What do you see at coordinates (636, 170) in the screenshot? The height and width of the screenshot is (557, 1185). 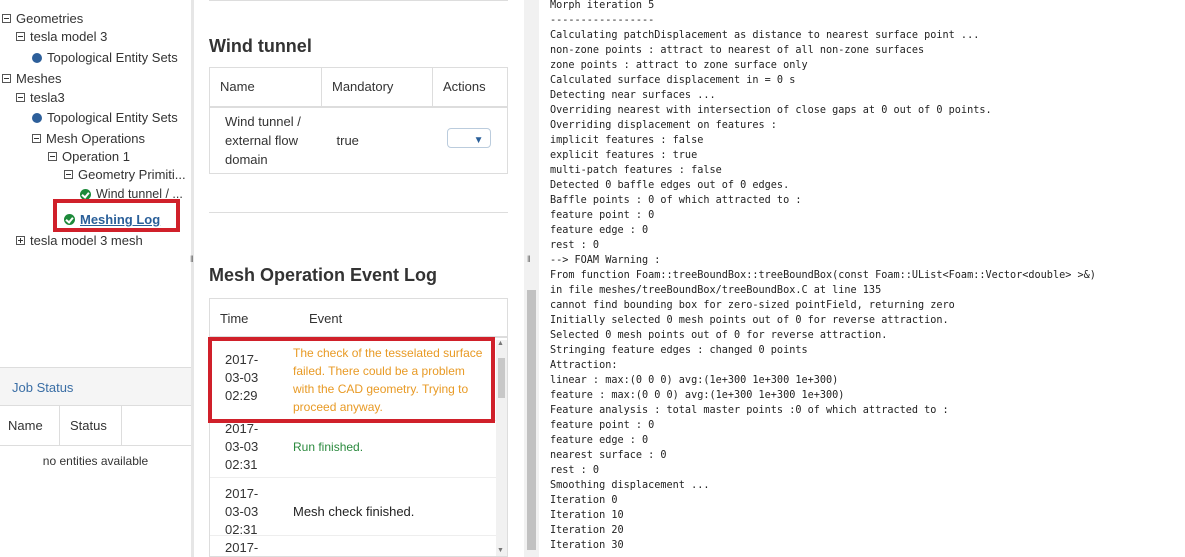 I see `log-line: multi-patch features : false` at bounding box center [636, 170].